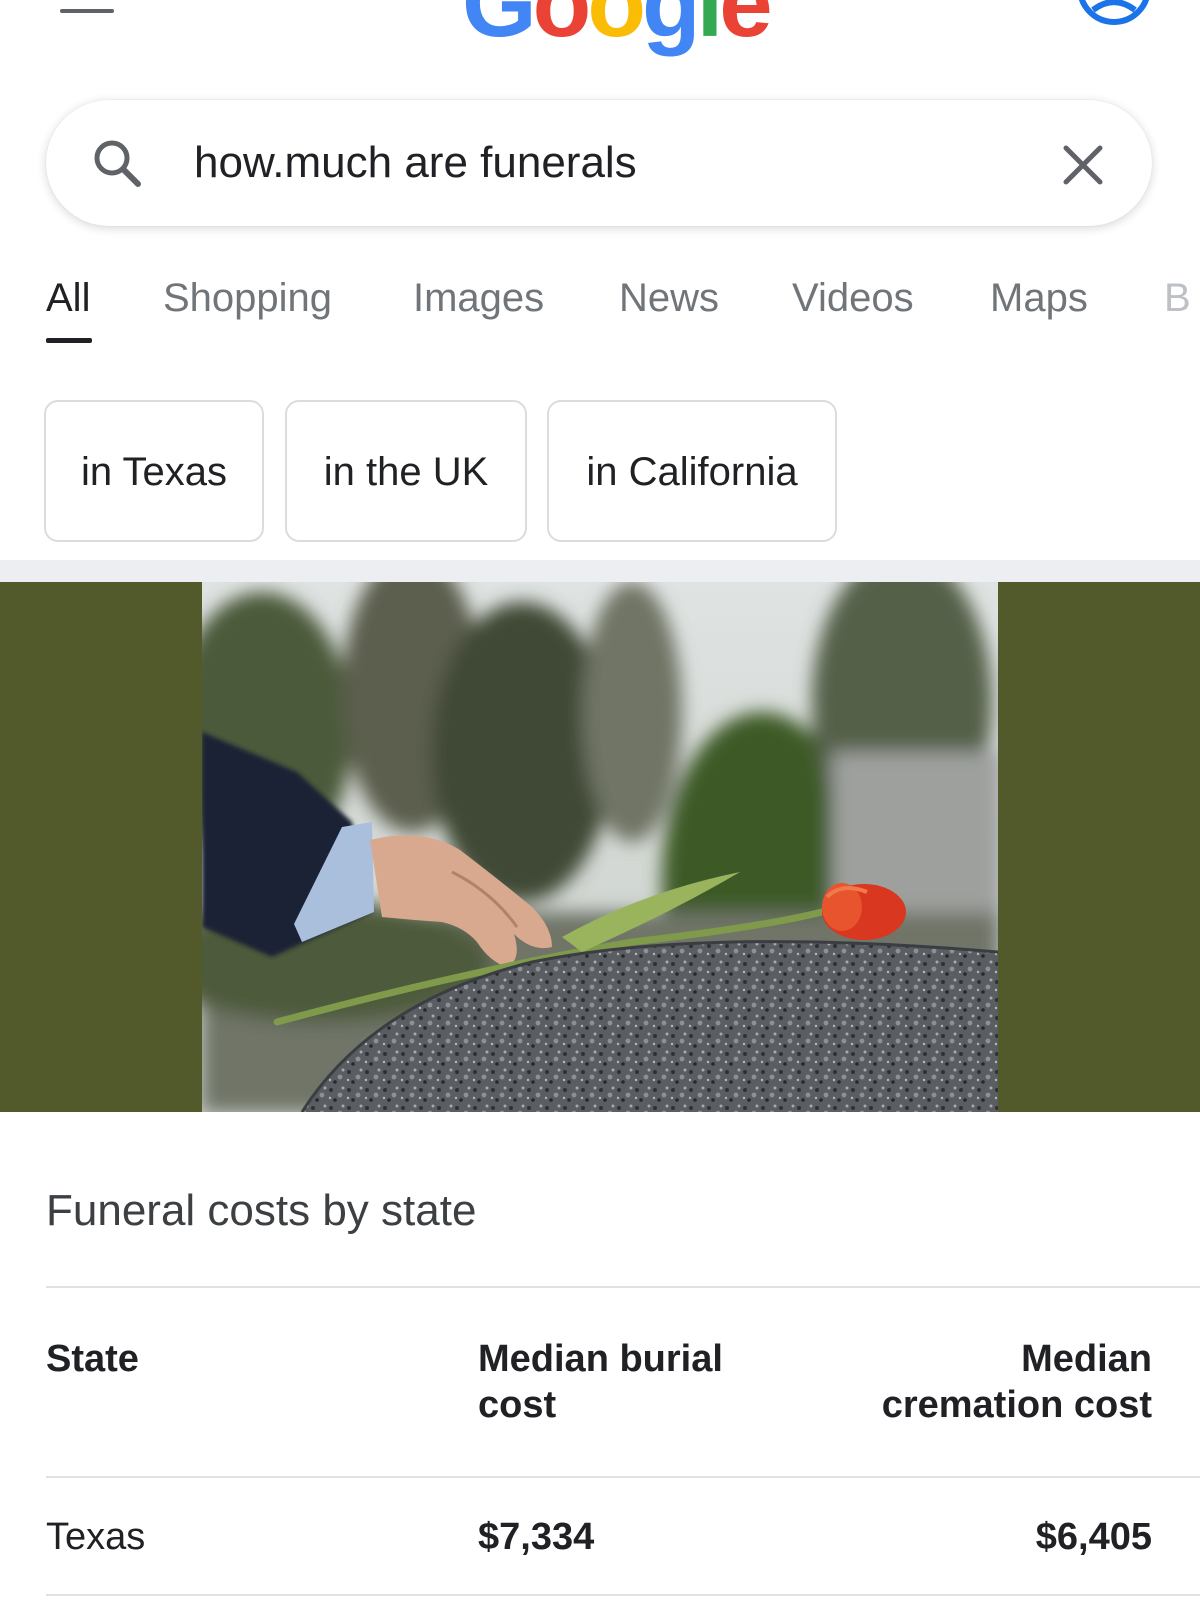  I want to click on tab-images: Images, so click(478, 298).